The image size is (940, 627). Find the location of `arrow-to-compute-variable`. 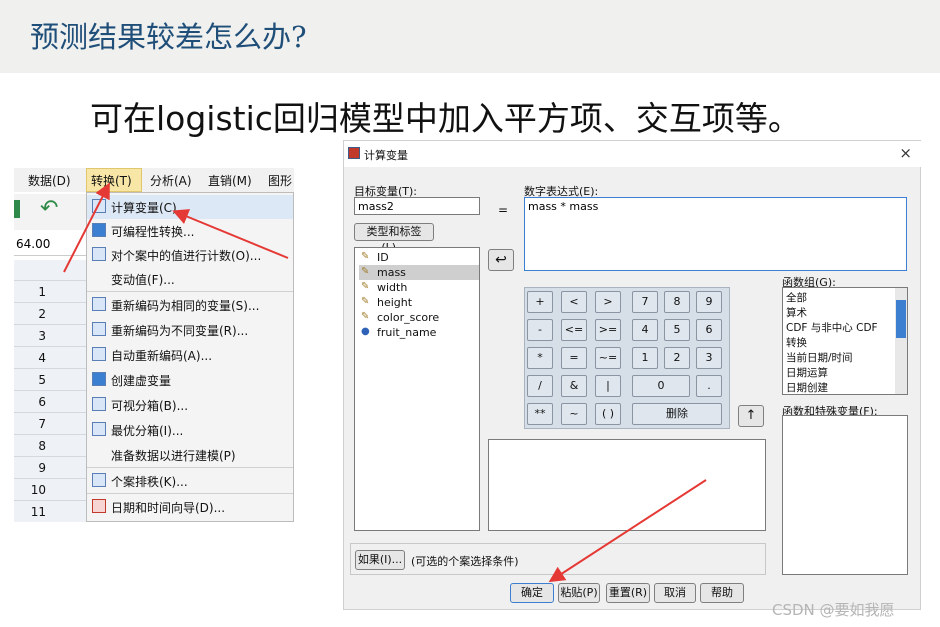

arrow-to-compute-variable is located at coordinates (230, 234).